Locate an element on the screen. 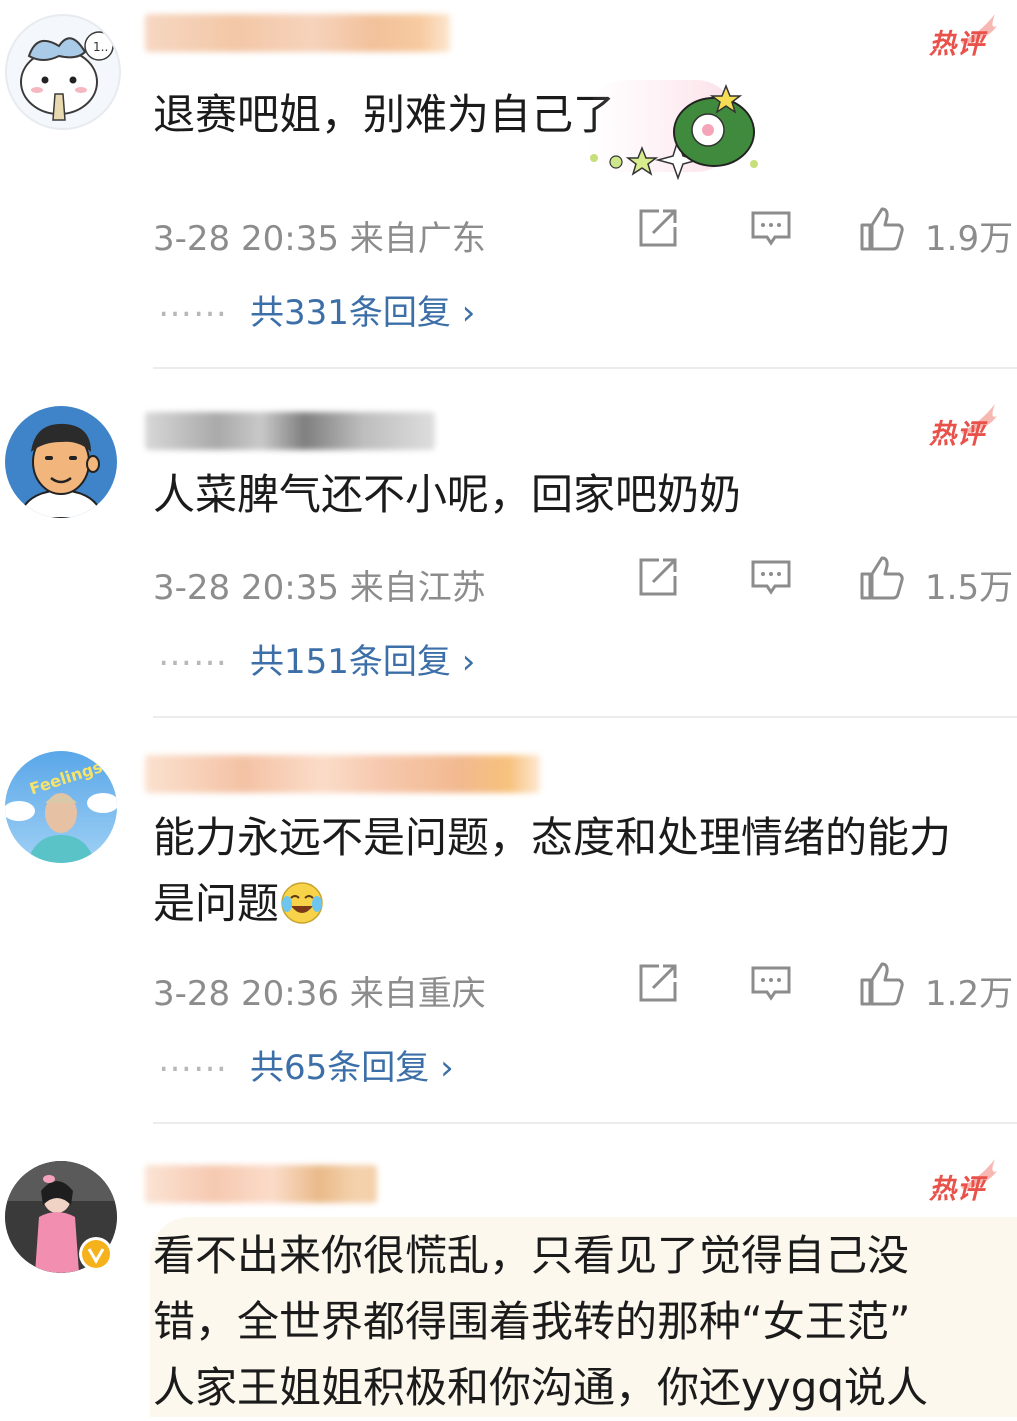 This screenshot has width=1017, height=1421. avatar: Feelings is located at coordinates (61, 807).